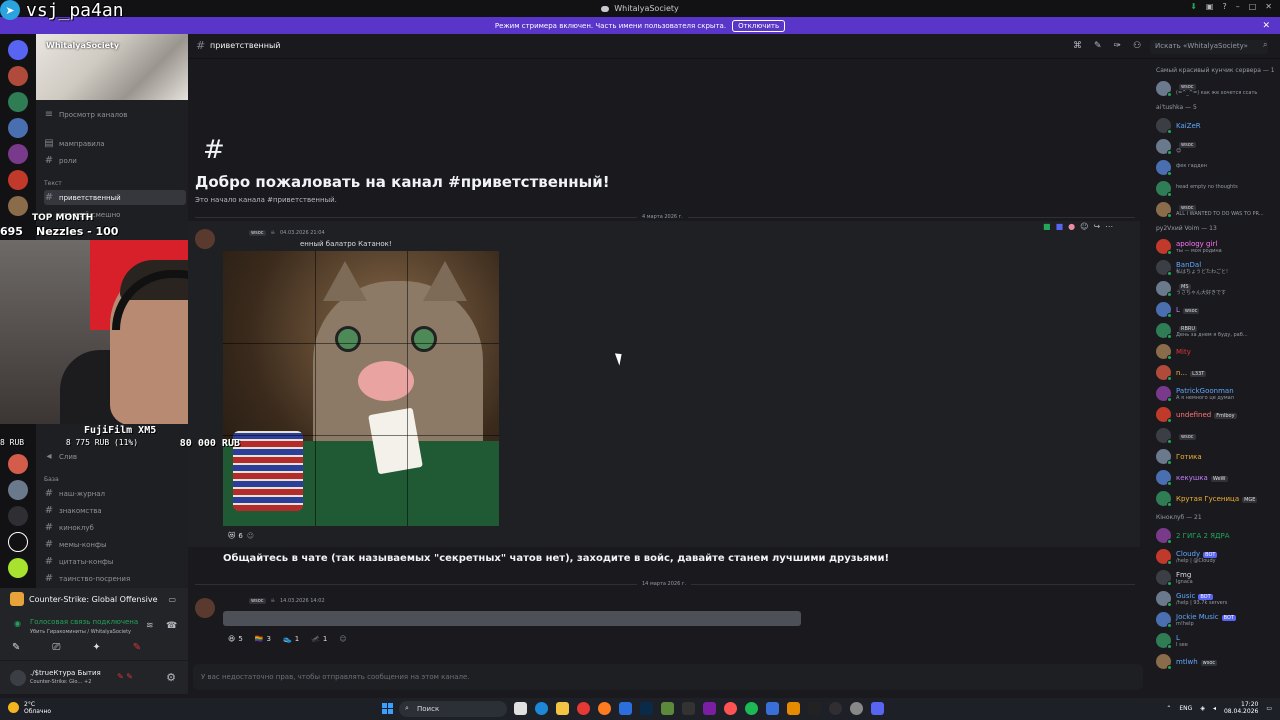 This screenshot has height=720, width=1280. Describe the element at coordinates (1071, 226) in the screenshot. I see `reaction-icon: ●` at that location.